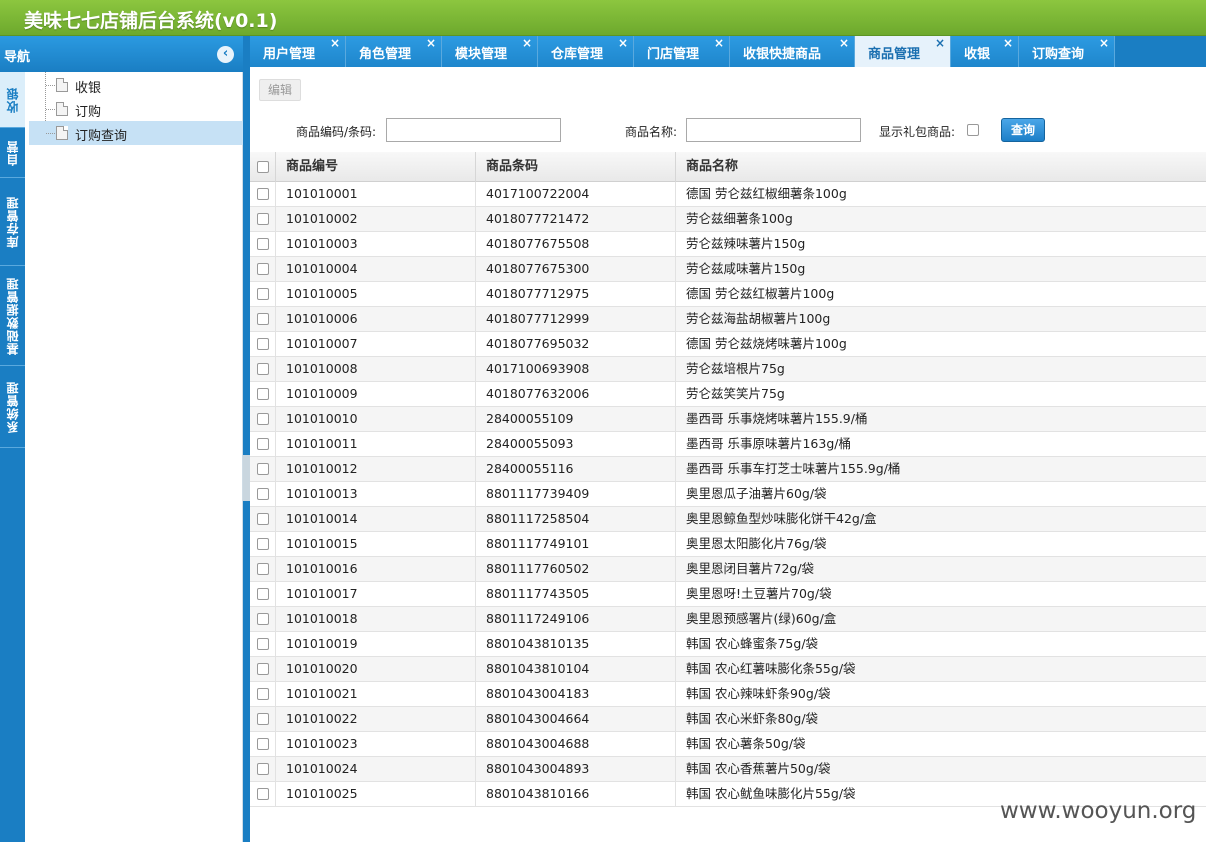 This screenshot has height=842, width=1206. I want to click on table-row: 101010004 4018077675300 劳仑兹咸味薯片150g, so click(728, 269).